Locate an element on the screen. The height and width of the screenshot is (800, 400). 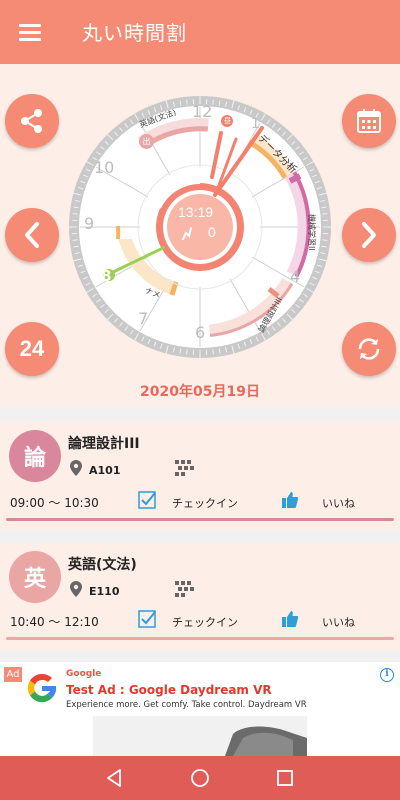
event-badge-english: 出 is located at coordinates (146, 141).